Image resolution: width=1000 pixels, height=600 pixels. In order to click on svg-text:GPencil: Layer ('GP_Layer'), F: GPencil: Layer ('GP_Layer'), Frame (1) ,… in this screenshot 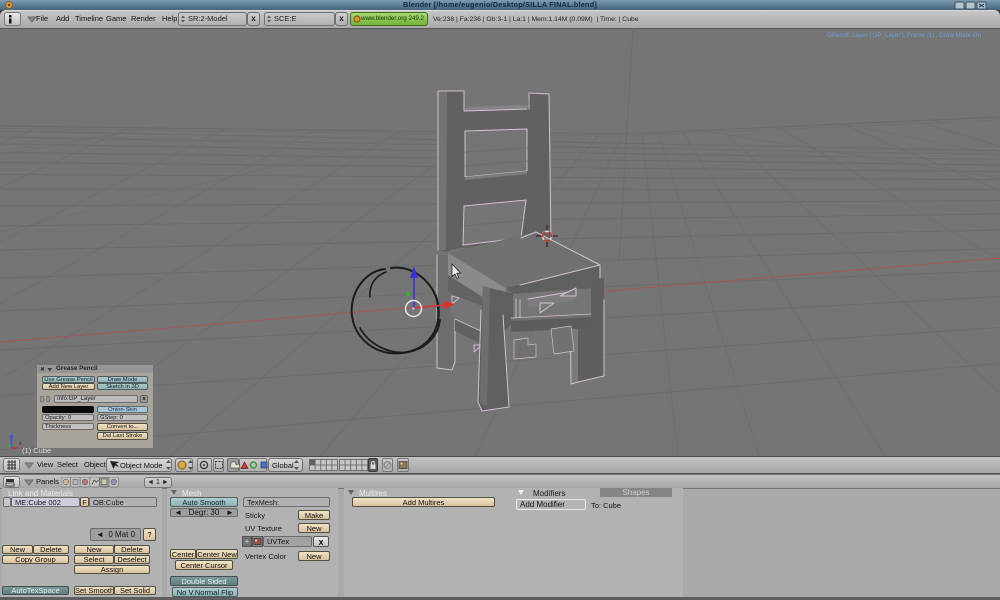, I will do `click(904, 35)`.